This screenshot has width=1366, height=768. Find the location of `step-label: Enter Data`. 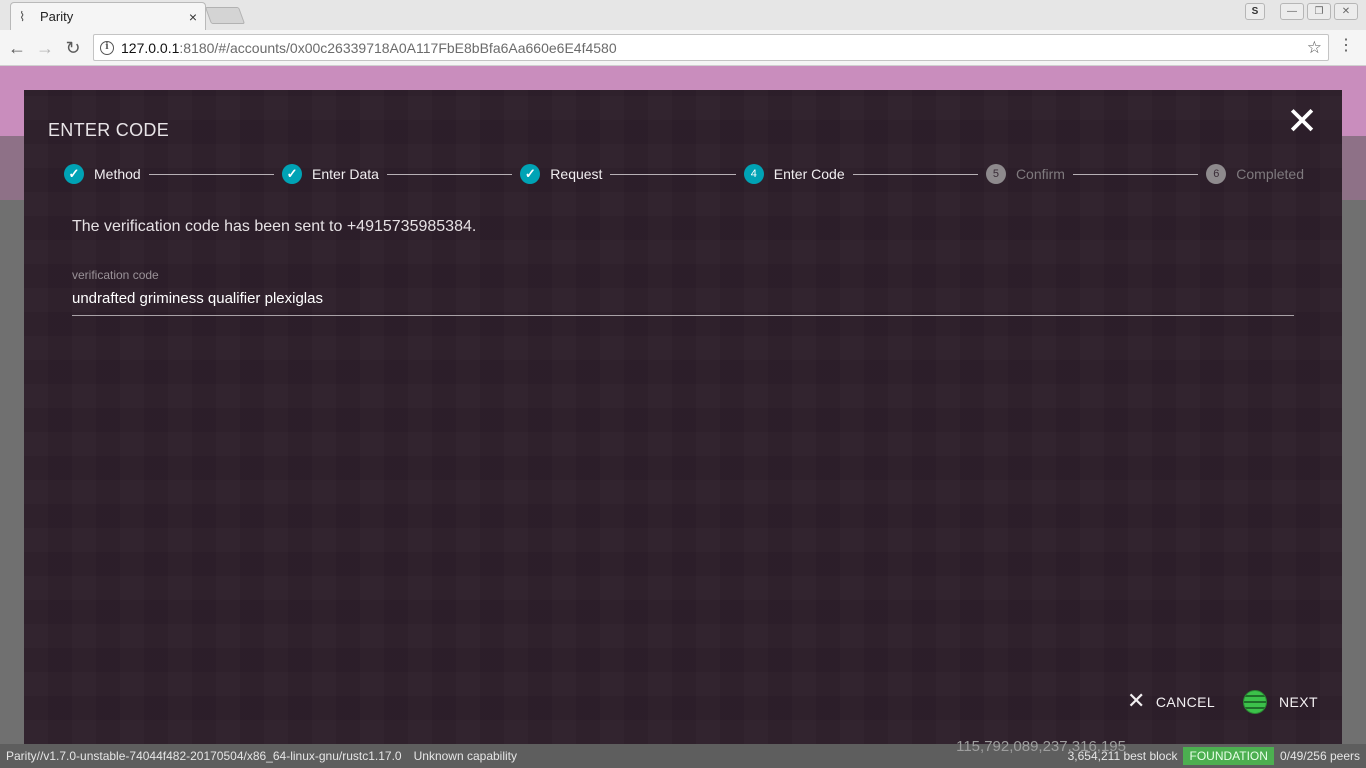

step-label: Enter Data is located at coordinates (345, 174).